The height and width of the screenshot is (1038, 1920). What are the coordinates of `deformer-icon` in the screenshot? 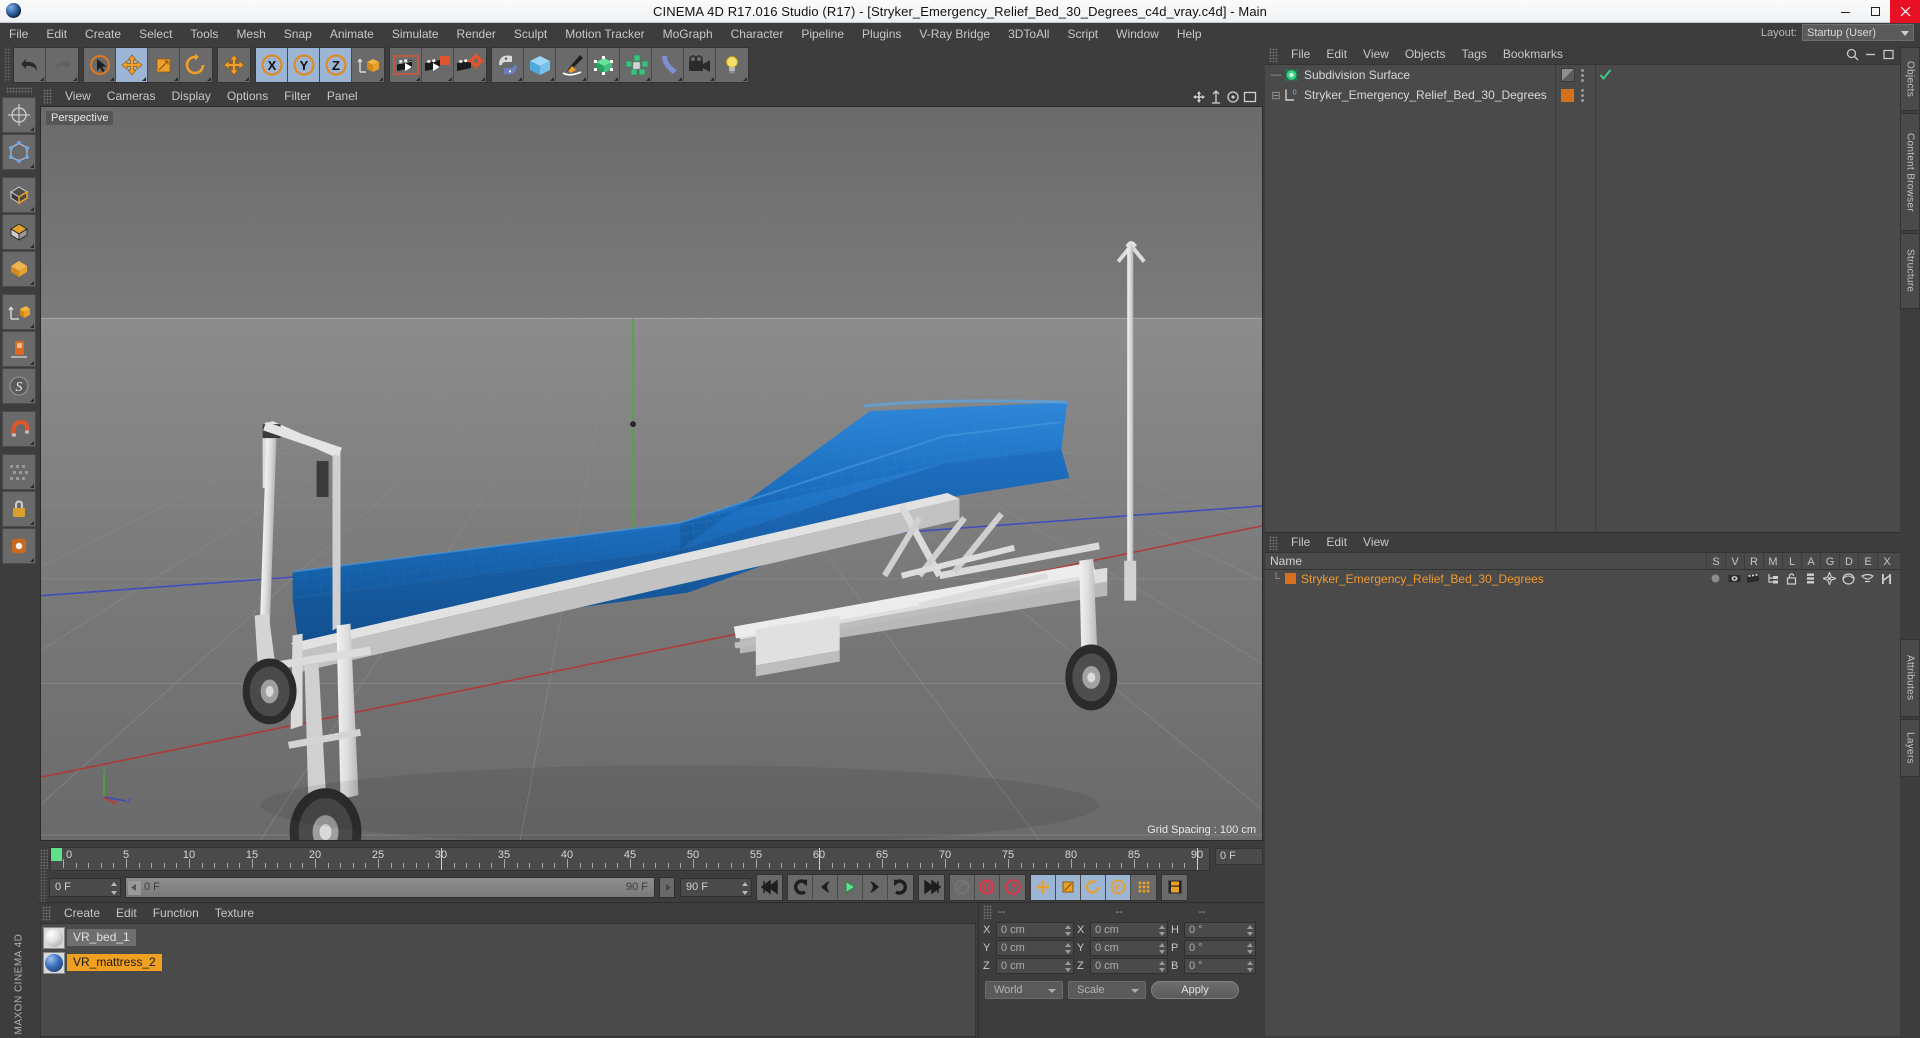 It's located at (1848, 578).